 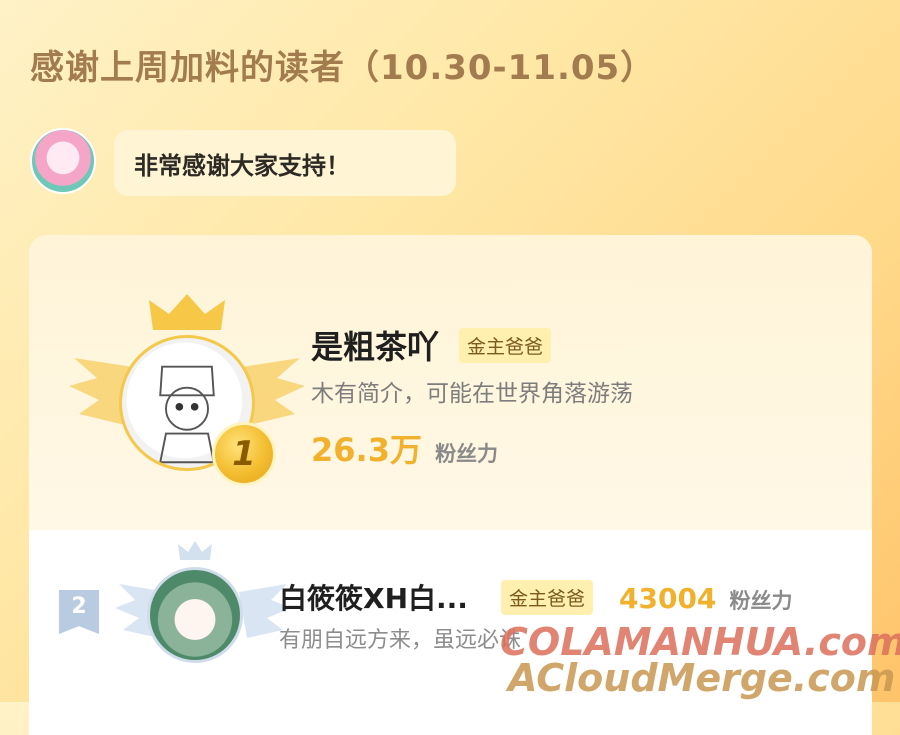 I want to click on rank2-description: 有朋自远方来，虽远必诛, so click(x=400, y=640).